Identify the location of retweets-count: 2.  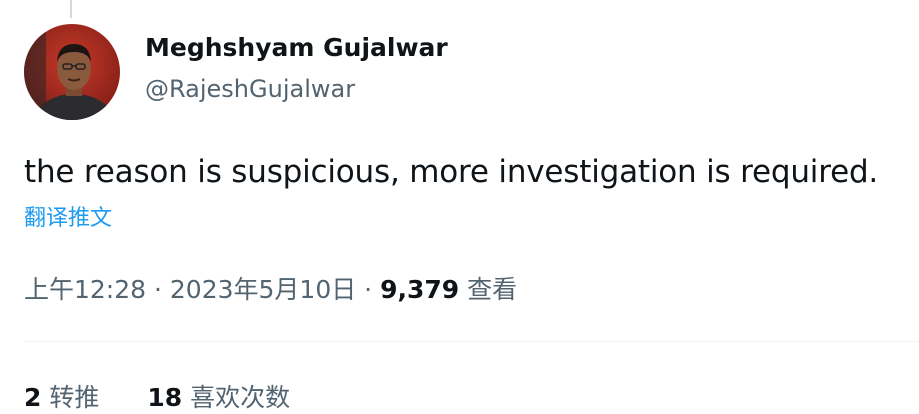
(33, 397).